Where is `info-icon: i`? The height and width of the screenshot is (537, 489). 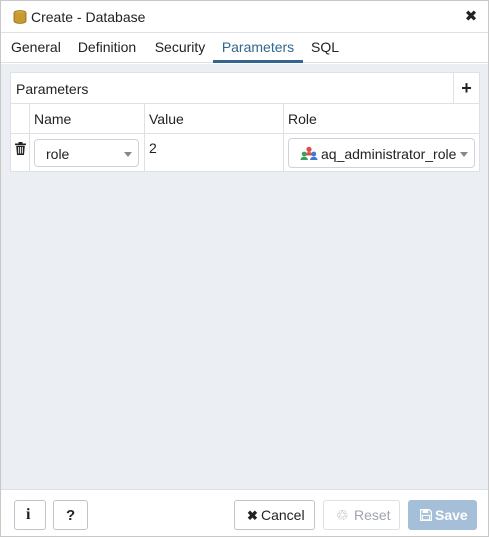
info-icon: i is located at coordinates (28, 514).